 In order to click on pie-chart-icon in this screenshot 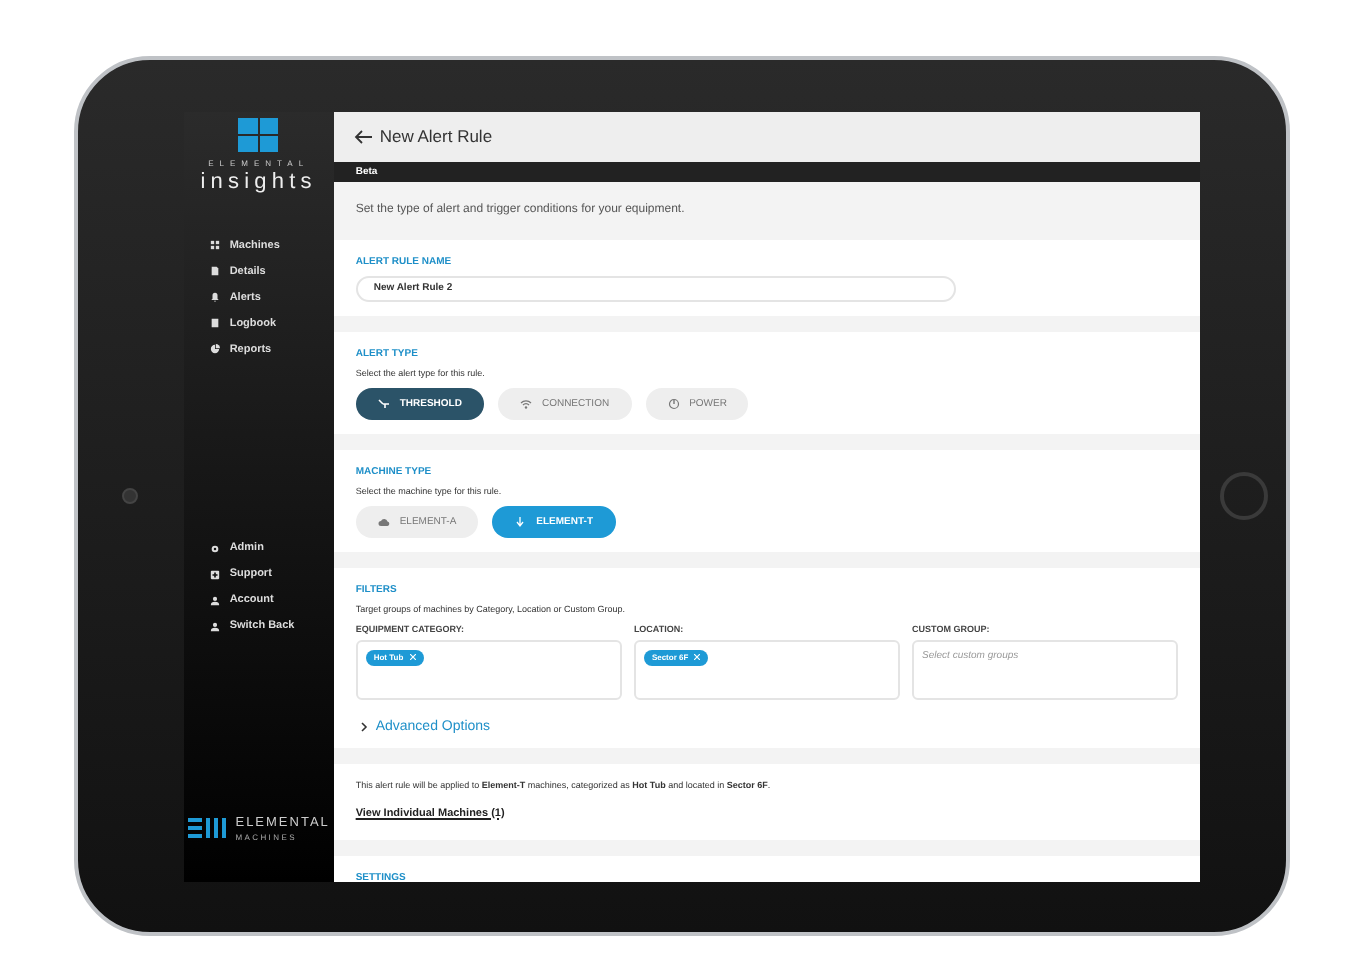, I will do `click(214, 349)`.